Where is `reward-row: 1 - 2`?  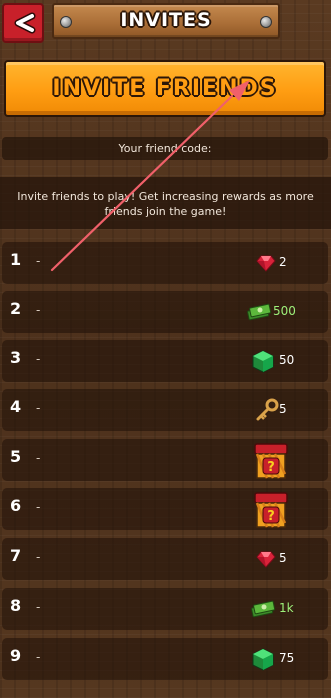 reward-row: 1 - 2 is located at coordinates (165, 263).